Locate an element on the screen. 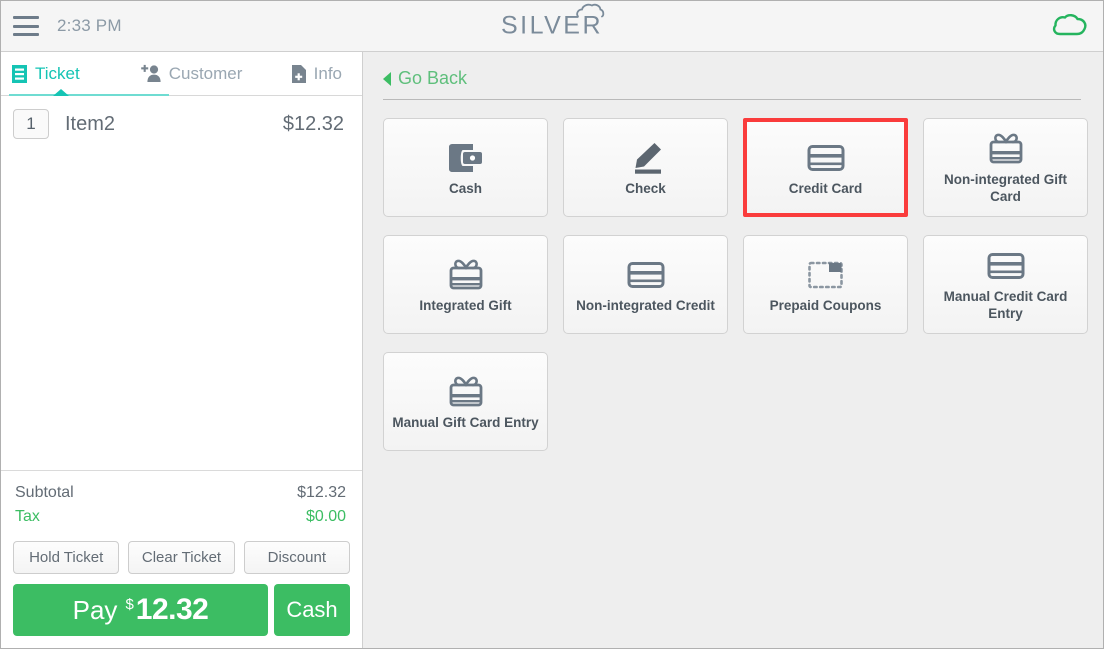 This screenshot has width=1104, height=649. pay-button: Pay $ 12.32 is located at coordinates (140, 610).